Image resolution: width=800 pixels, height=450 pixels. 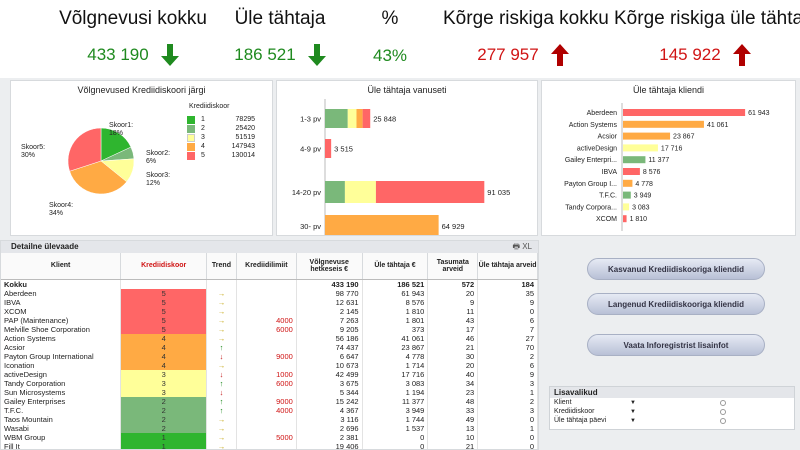 What do you see at coordinates (221, 266) in the screenshot?
I see `col-trend: Trend` at bounding box center [221, 266].